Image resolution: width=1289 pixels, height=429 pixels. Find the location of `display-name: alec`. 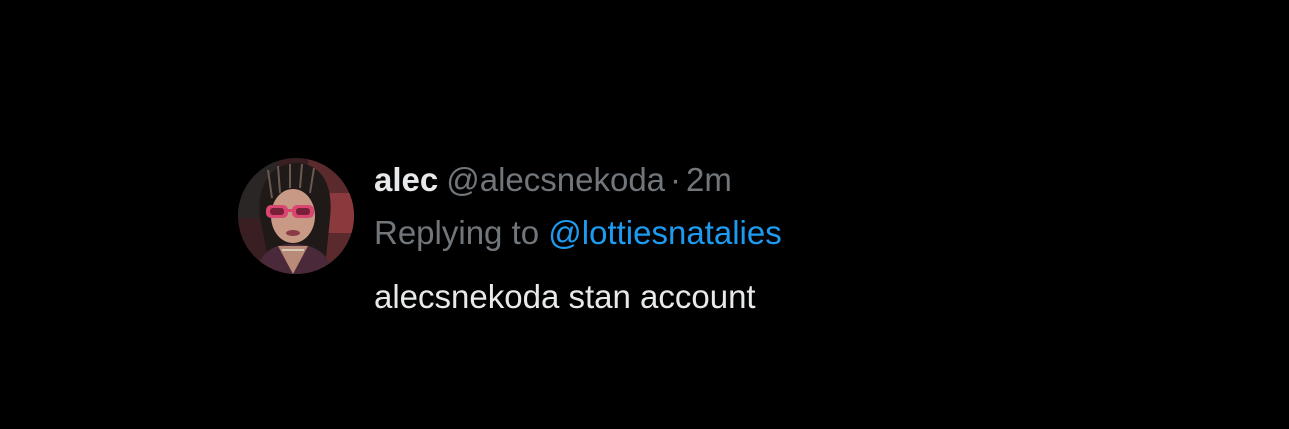

display-name: alec is located at coordinates (406, 179).